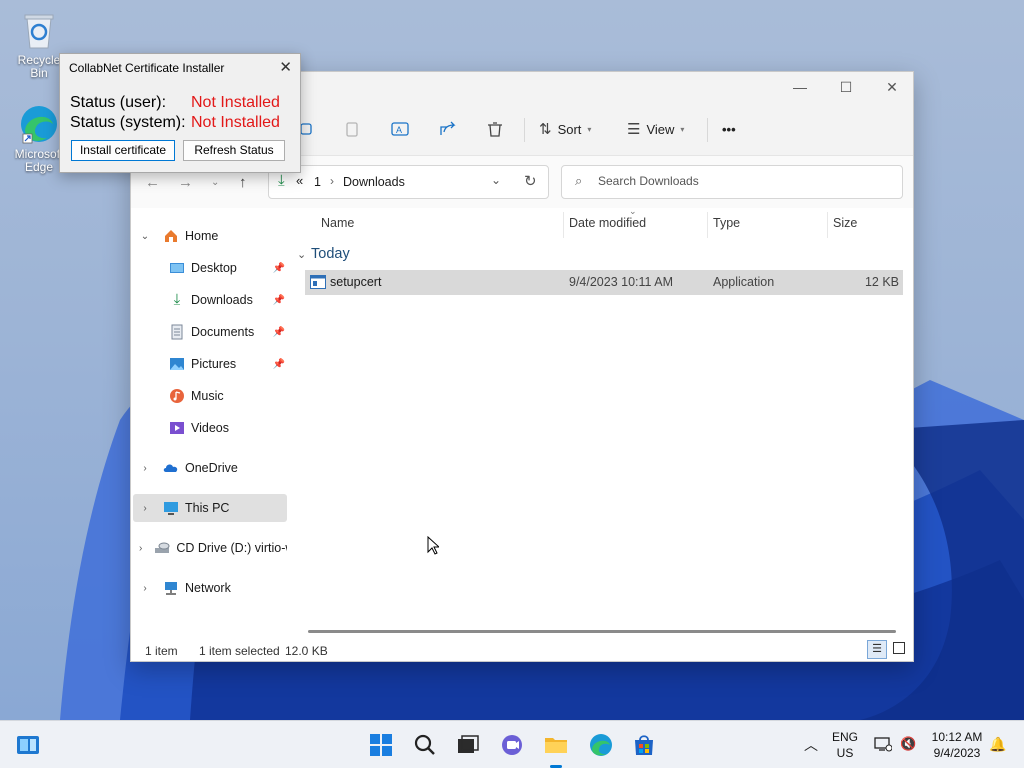 The image size is (1024, 768). Describe the element at coordinates (565, 129) in the screenshot. I see `sort-button: ⇅ Sort ▾` at that location.